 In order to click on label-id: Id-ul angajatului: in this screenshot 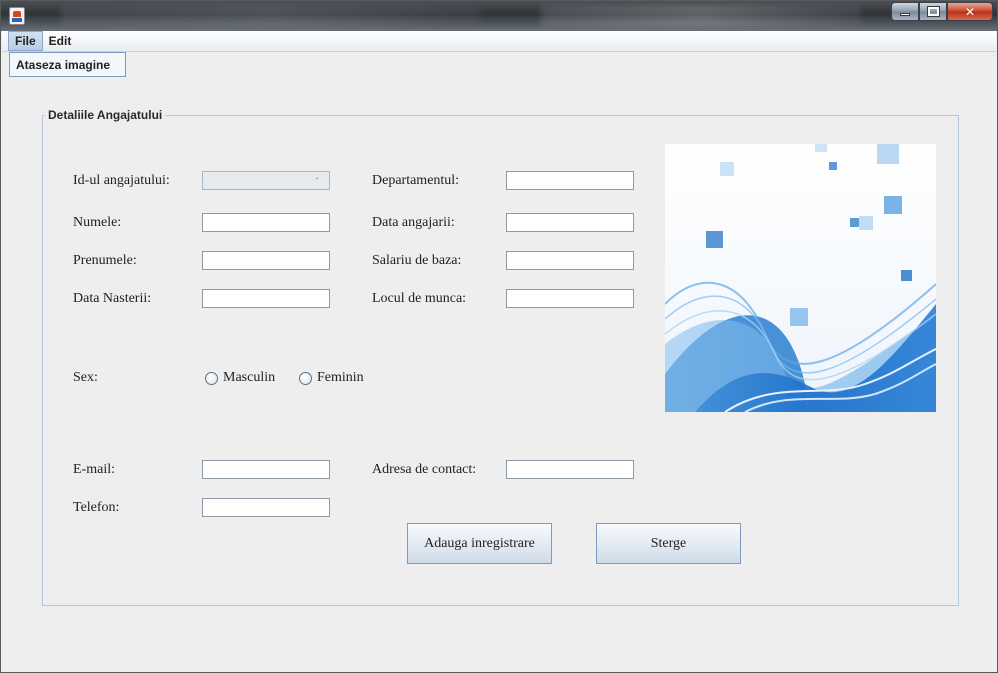, I will do `click(121, 180)`.